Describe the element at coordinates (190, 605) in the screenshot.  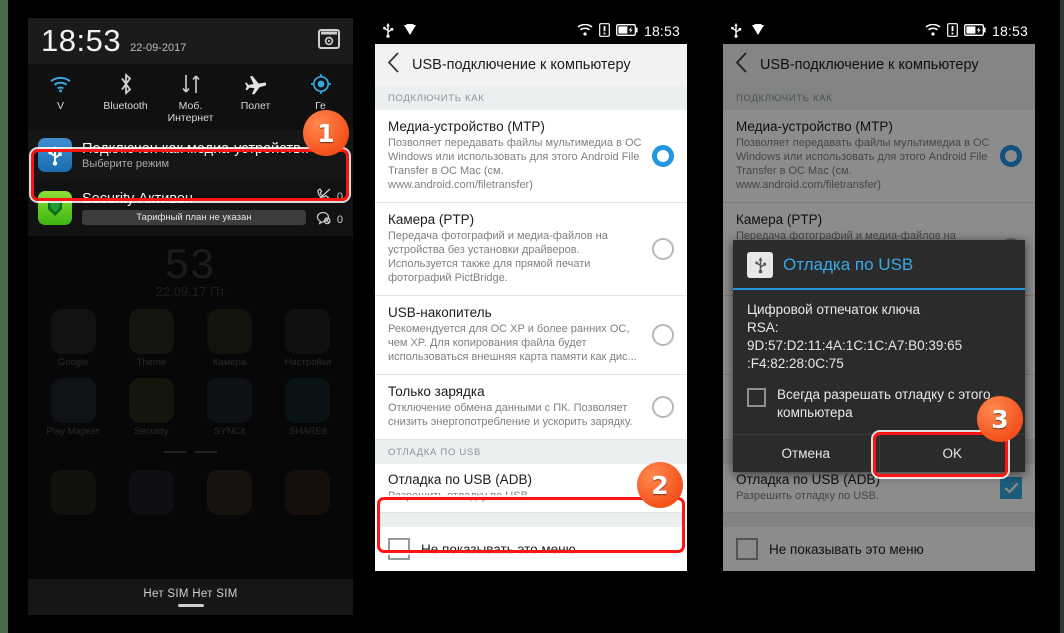
I see `home-indicator-pill` at that location.